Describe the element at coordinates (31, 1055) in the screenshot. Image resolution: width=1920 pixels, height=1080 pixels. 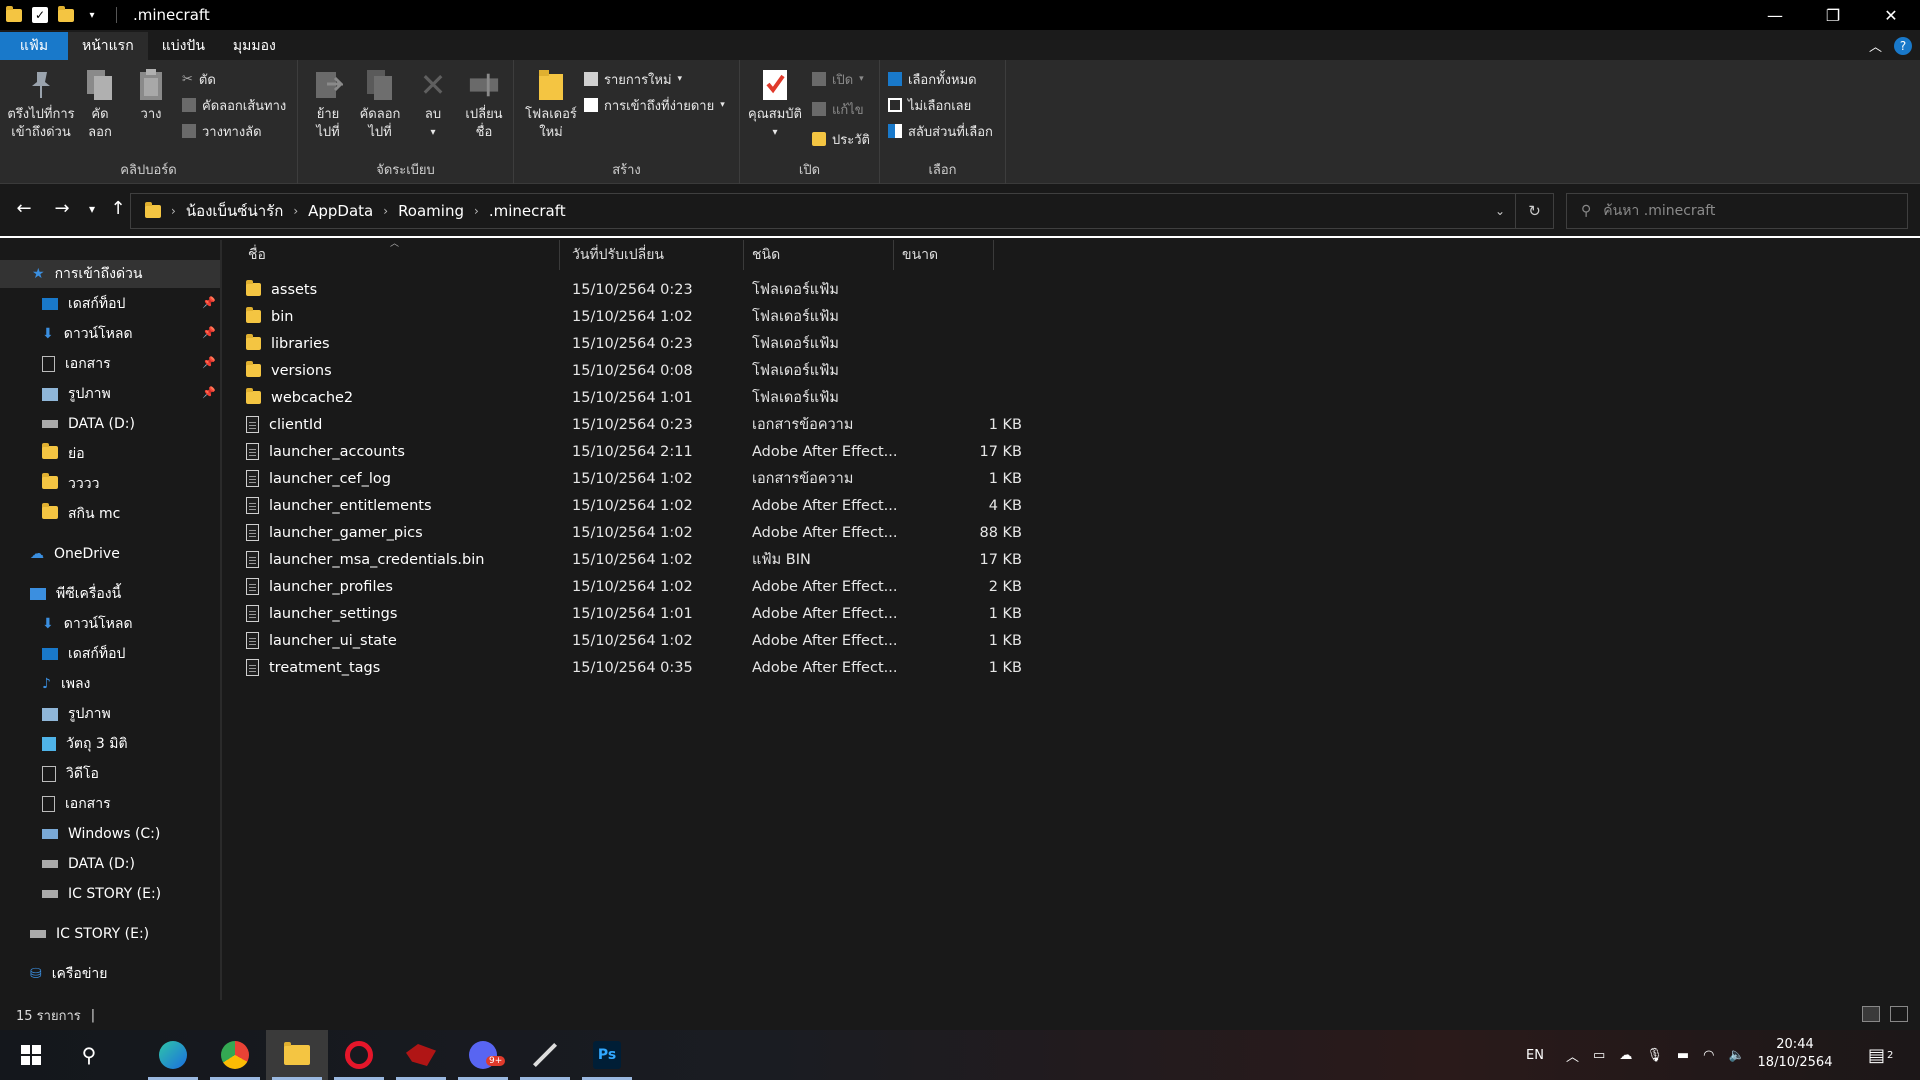
I see `start-button` at that location.